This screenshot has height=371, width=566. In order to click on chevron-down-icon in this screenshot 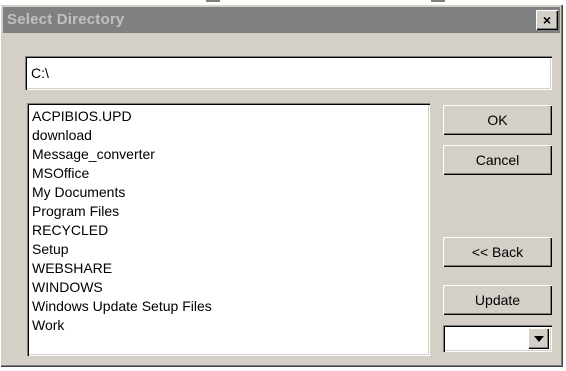, I will do `click(539, 339)`.